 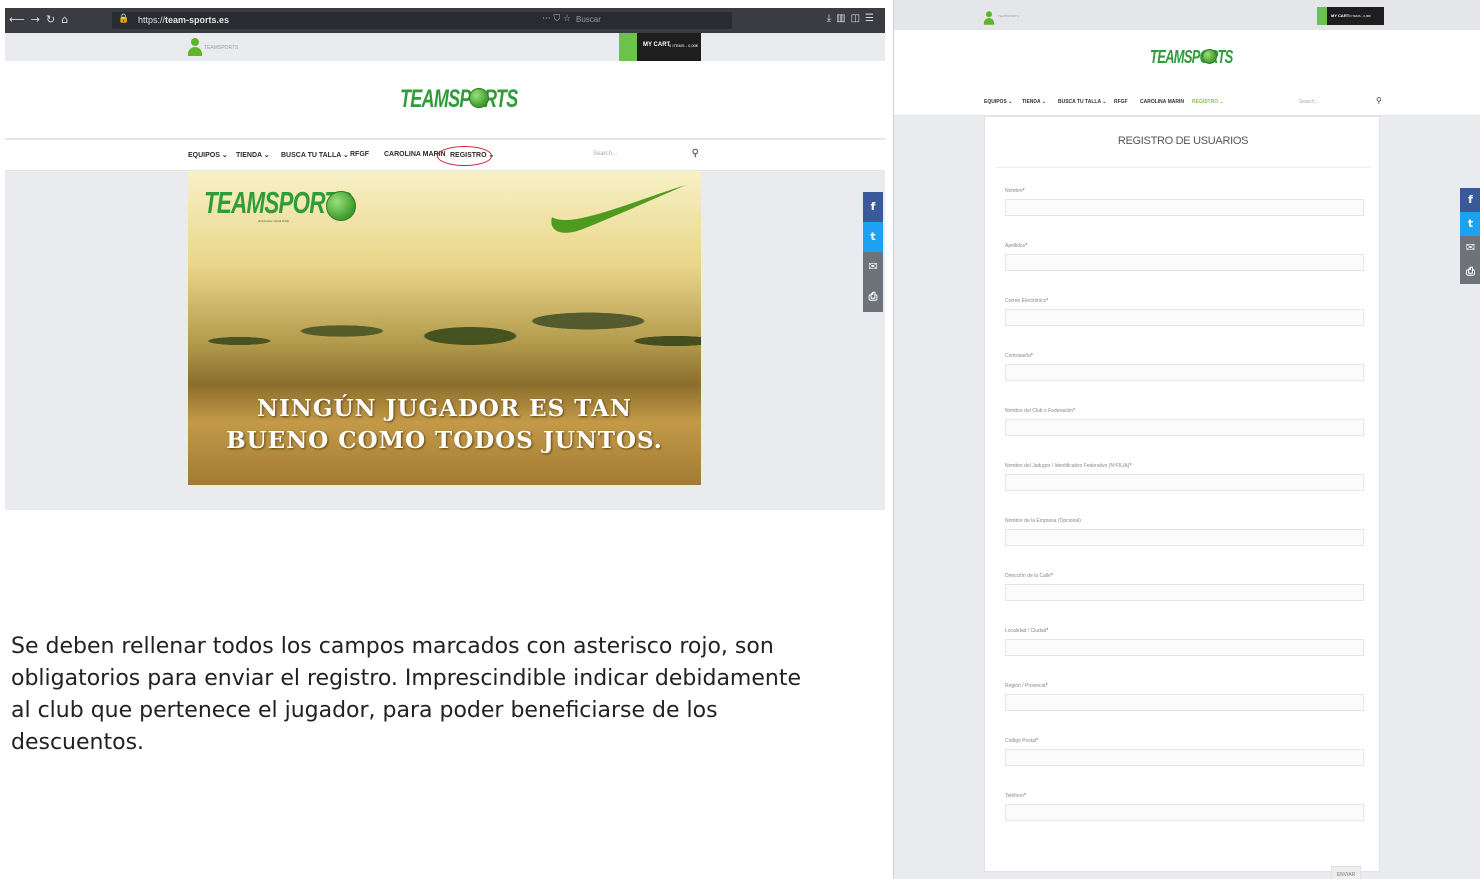 What do you see at coordinates (444, 331) in the screenshot?
I see `hero-trees` at bounding box center [444, 331].